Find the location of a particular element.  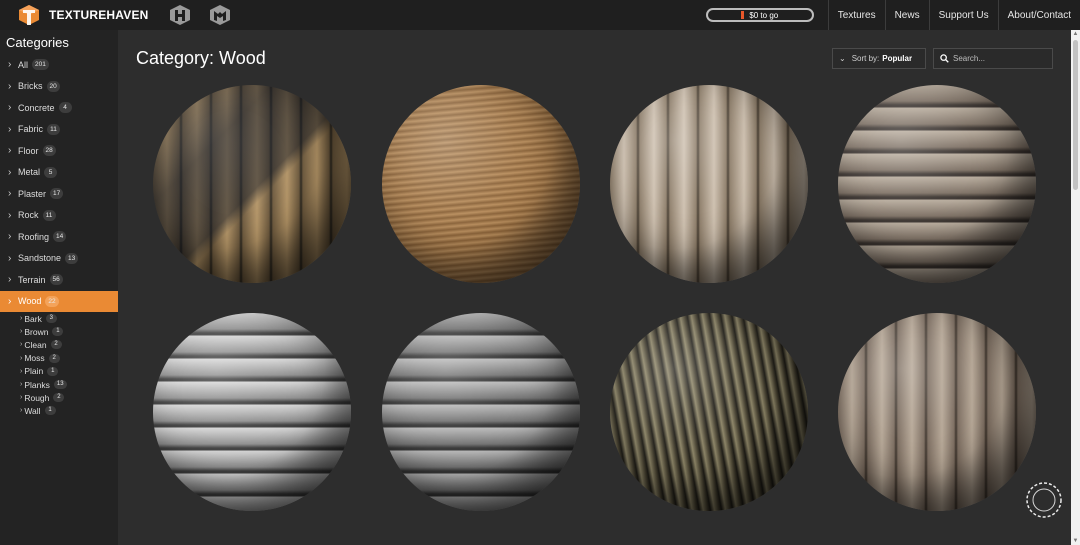

category-count-badge: 56 is located at coordinates (56, 280).